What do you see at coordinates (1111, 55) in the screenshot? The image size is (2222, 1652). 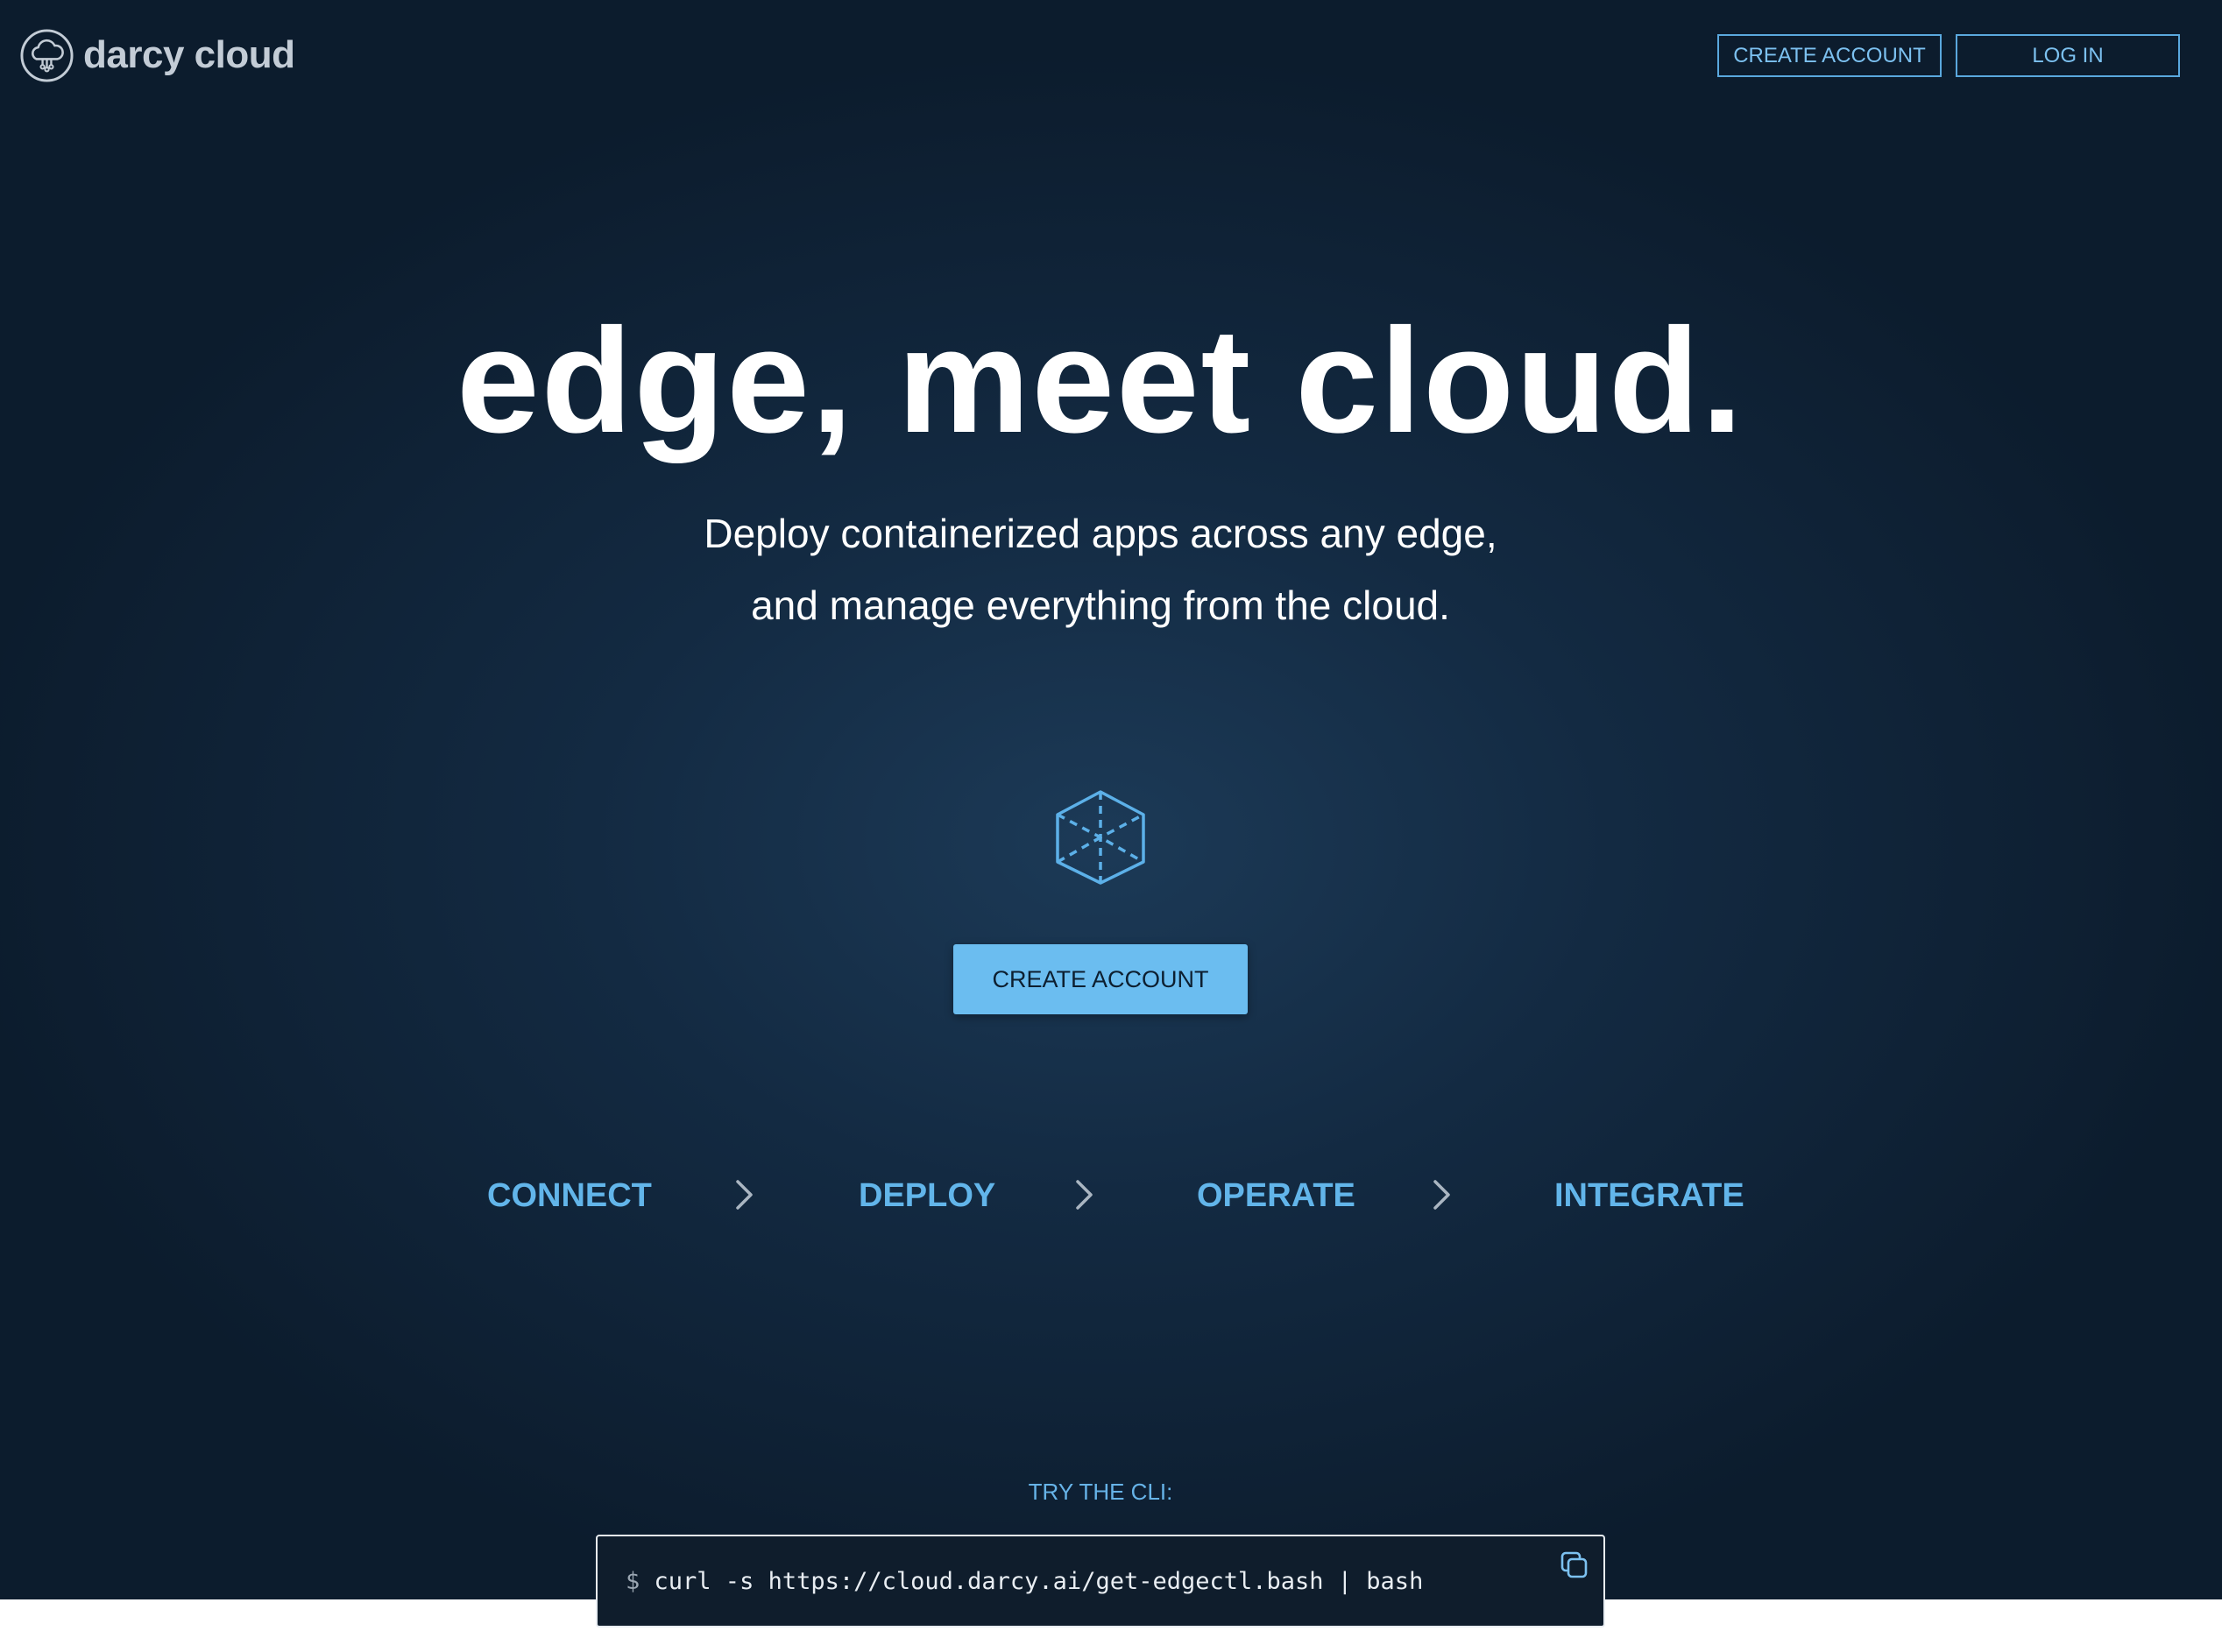 I see `top-navigation: darcy cloud CREATE ACCOUNT LOG IN` at bounding box center [1111, 55].